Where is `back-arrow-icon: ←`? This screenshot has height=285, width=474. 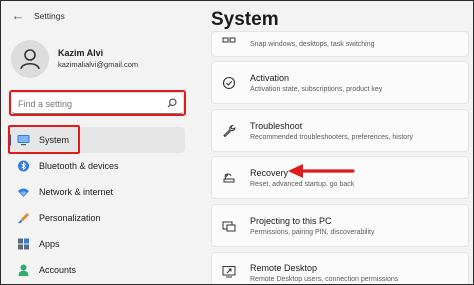 back-arrow-icon: ← is located at coordinates (18, 16).